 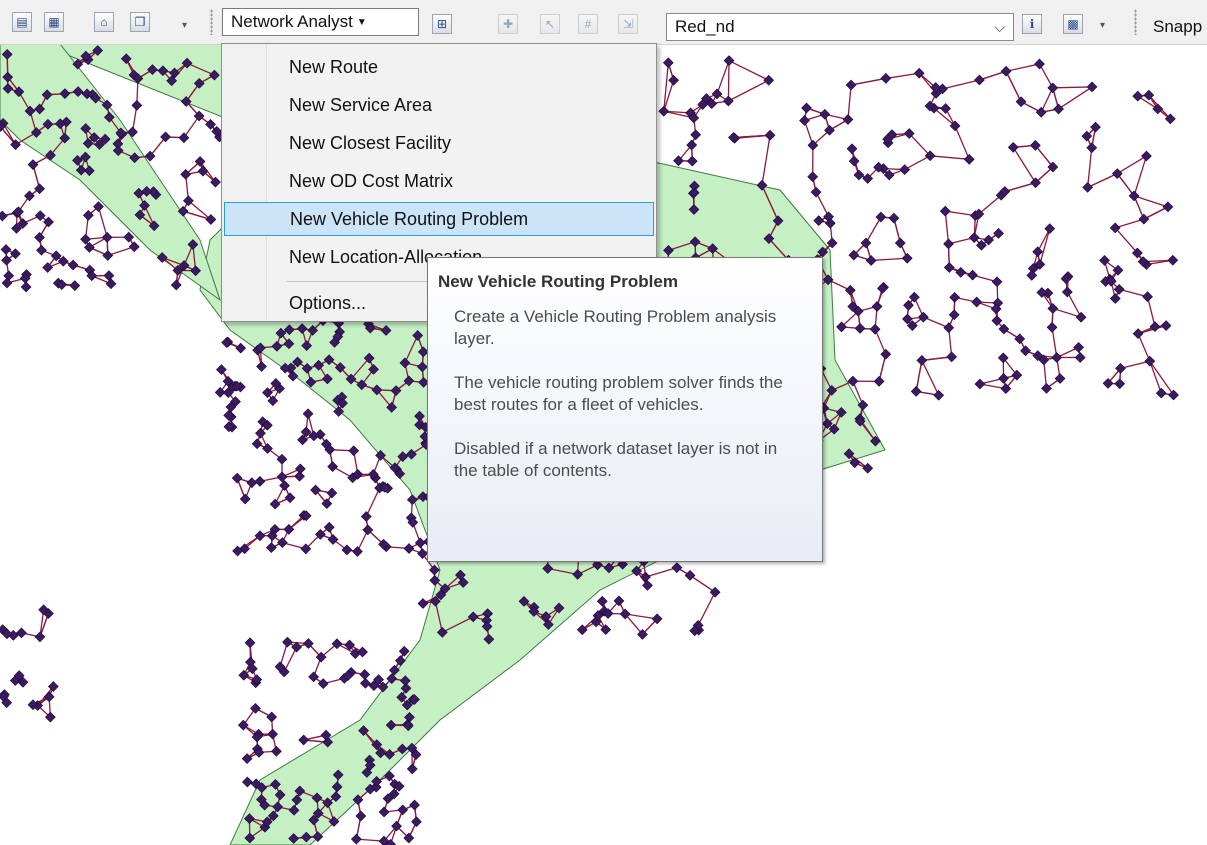 I want to click on menu-item-new-route: New Route, so click(x=439, y=67).